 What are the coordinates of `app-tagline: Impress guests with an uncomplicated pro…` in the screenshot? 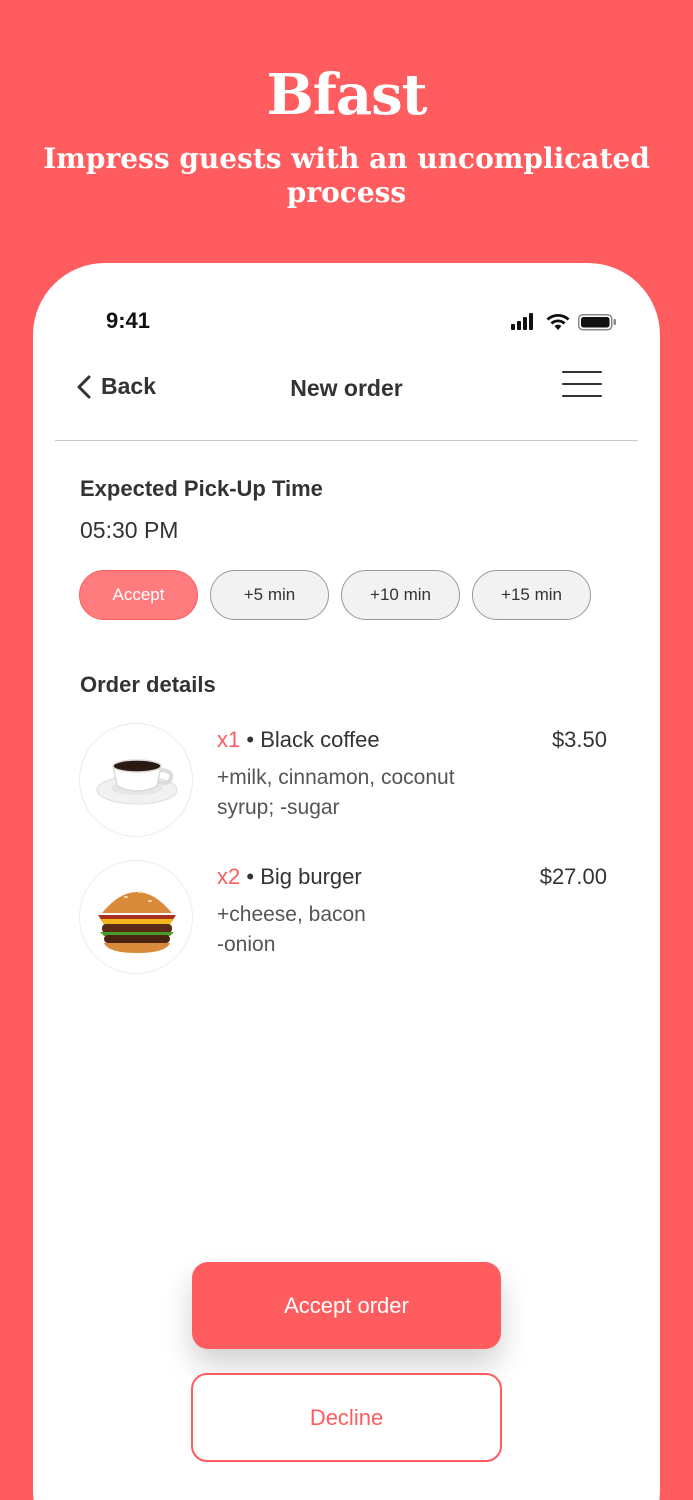 It's located at (346, 175).